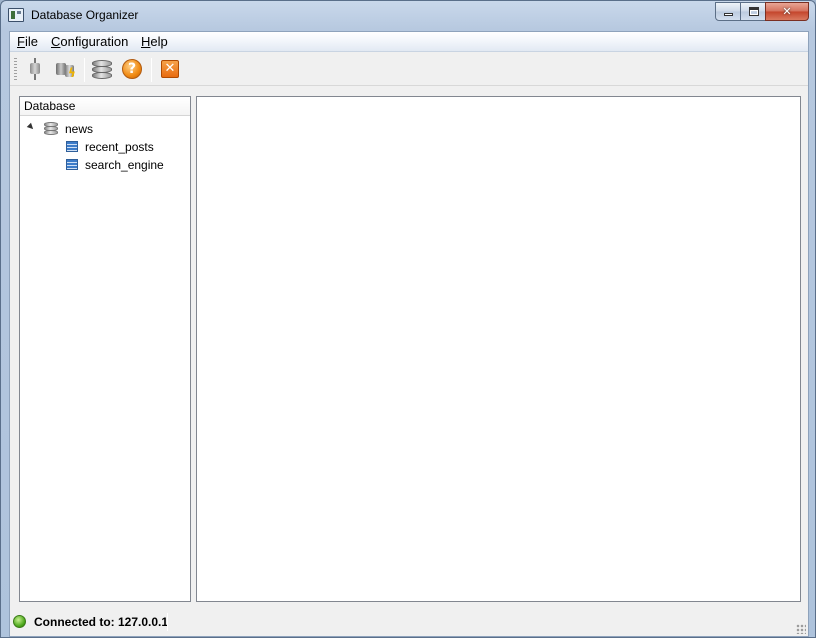  What do you see at coordinates (801, 629) in the screenshot?
I see `resize-grip` at bounding box center [801, 629].